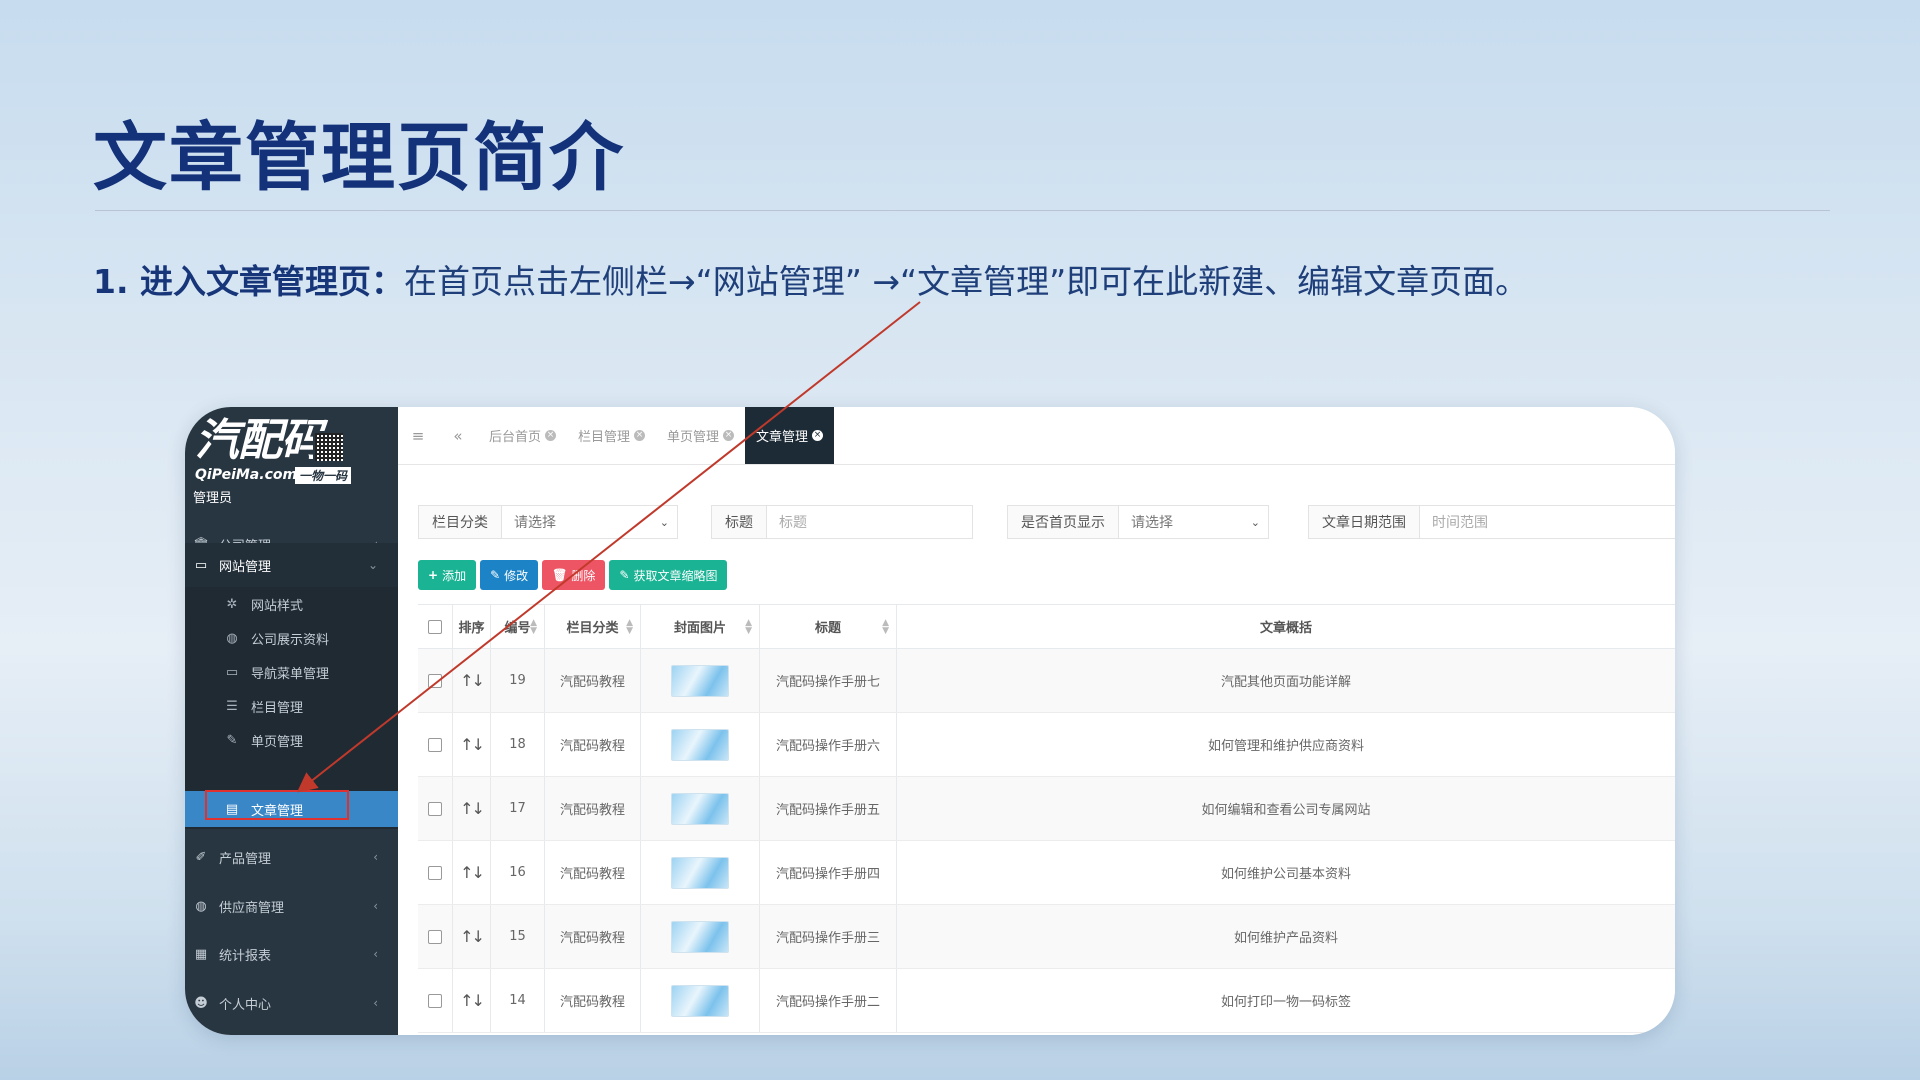  Describe the element at coordinates (418, 436) in the screenshot. I see `hamburger-menu-icon: ≡` at that location.